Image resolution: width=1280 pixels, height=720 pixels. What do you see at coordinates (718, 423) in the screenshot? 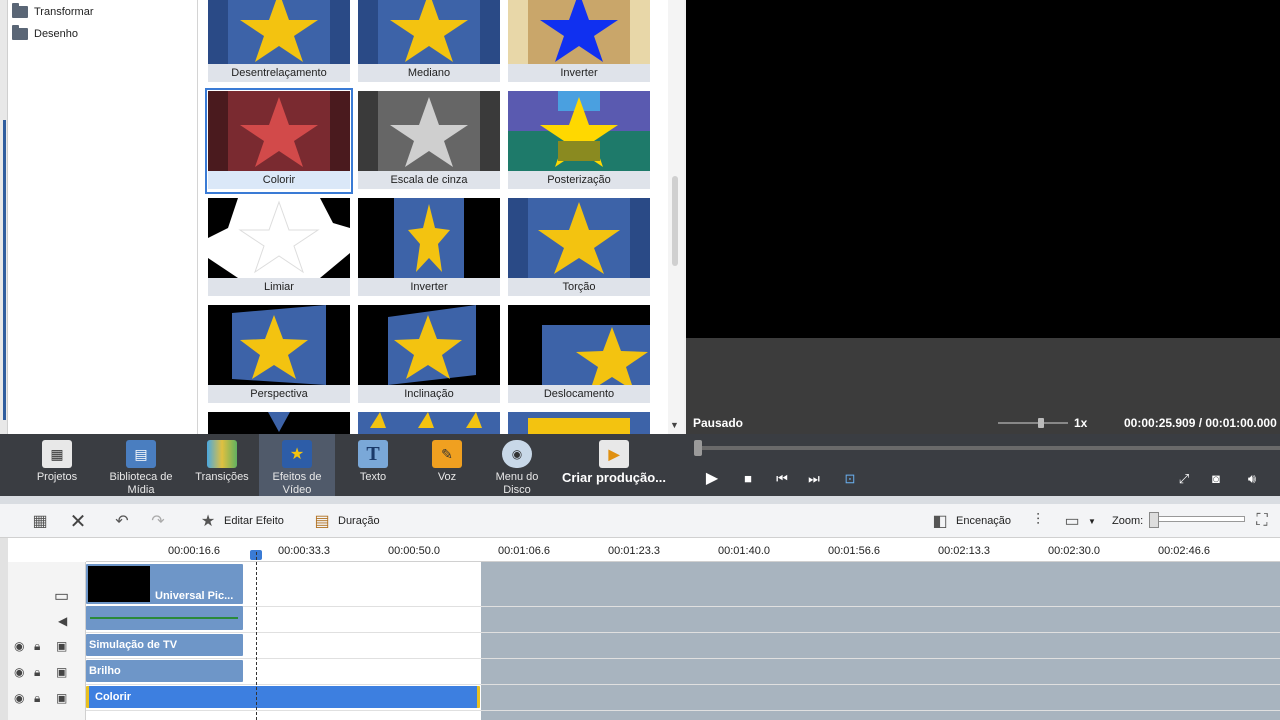
I see `playback-status: Pausado` at bounding box center [718, 423].